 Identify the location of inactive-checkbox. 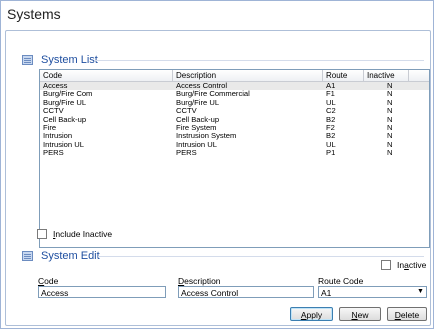
(386, 265).